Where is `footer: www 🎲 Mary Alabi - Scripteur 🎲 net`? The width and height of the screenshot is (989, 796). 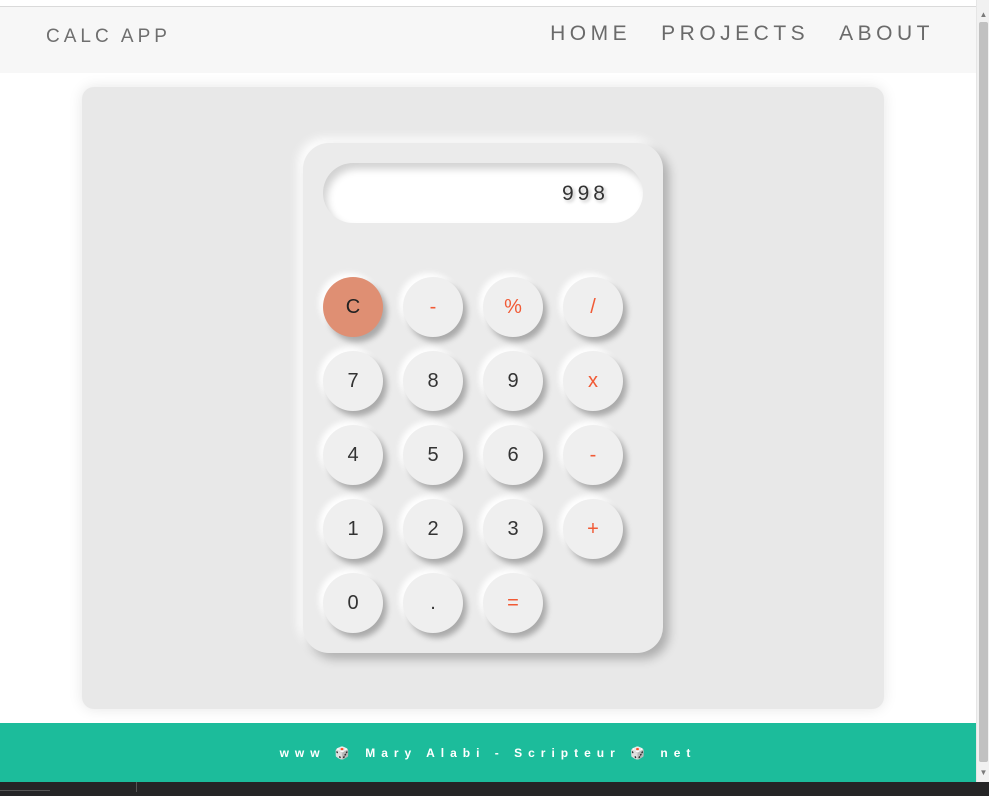 footer: www 🎲 Mary Alabi - Scripteur 🎲 net is located at coordinates (488, 752).